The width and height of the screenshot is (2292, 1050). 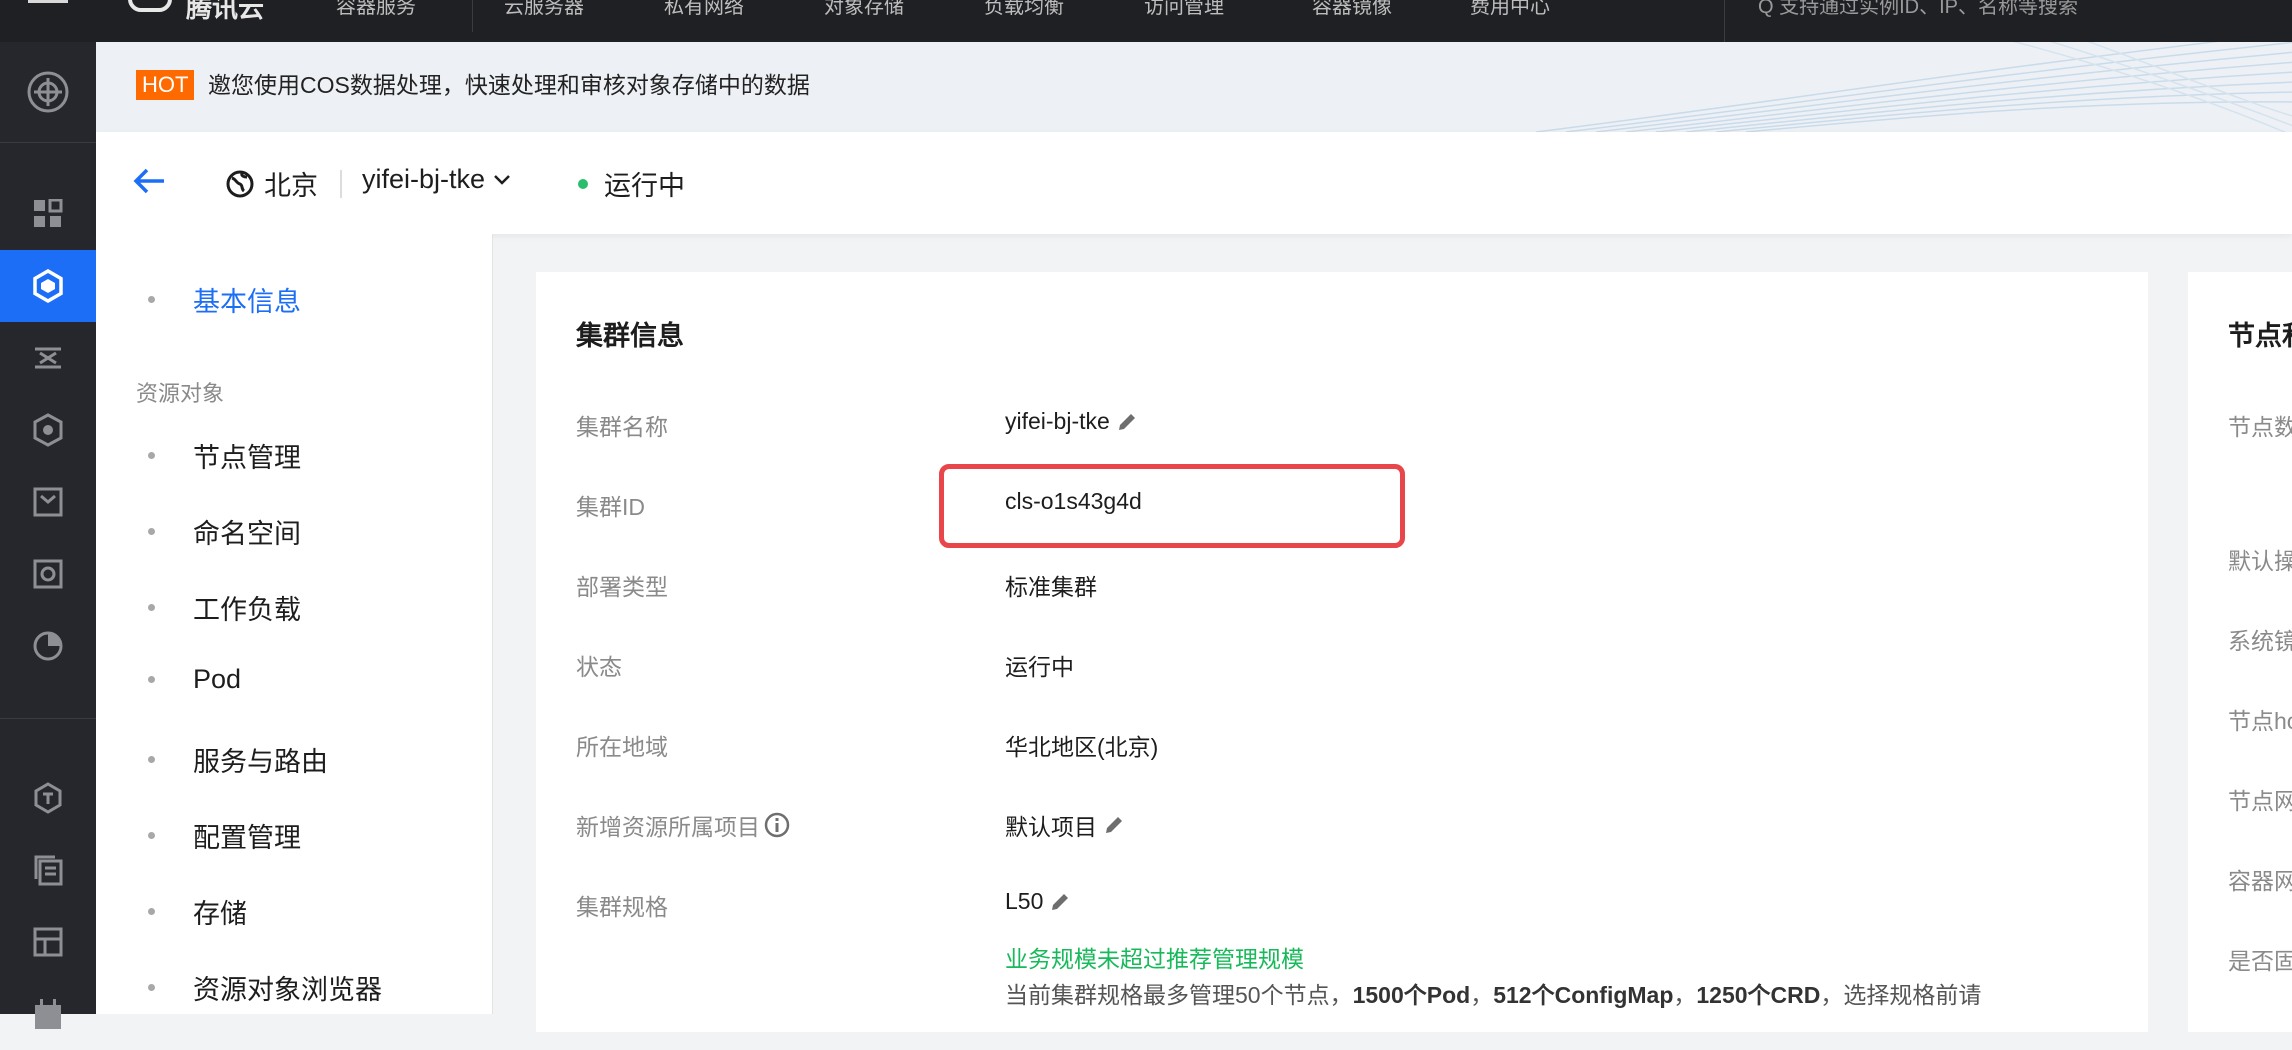 I want to click on menu-icon, so click(x=48, y=4).